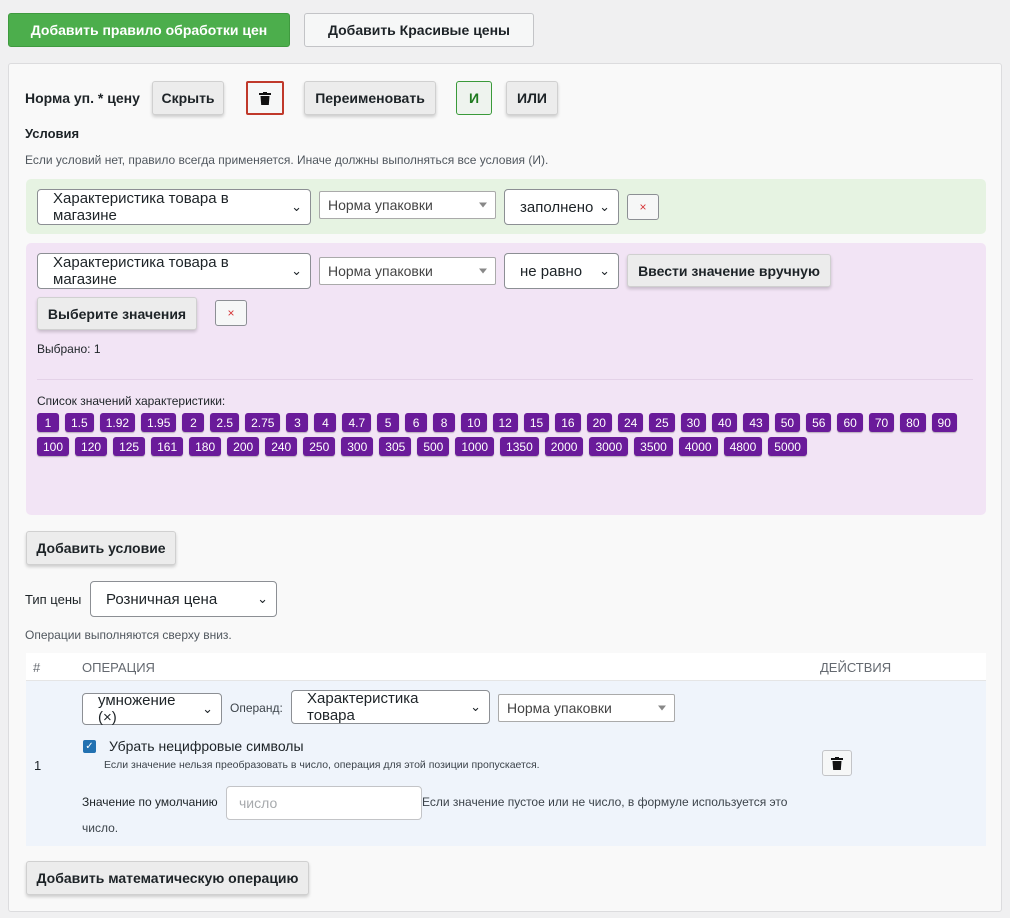 This screenshot has height=918, width=1010. What do you see at coordinates (370, 98) in the screenshot?
I see `rename-button: Переименовать` at bounding box center [370, 98].